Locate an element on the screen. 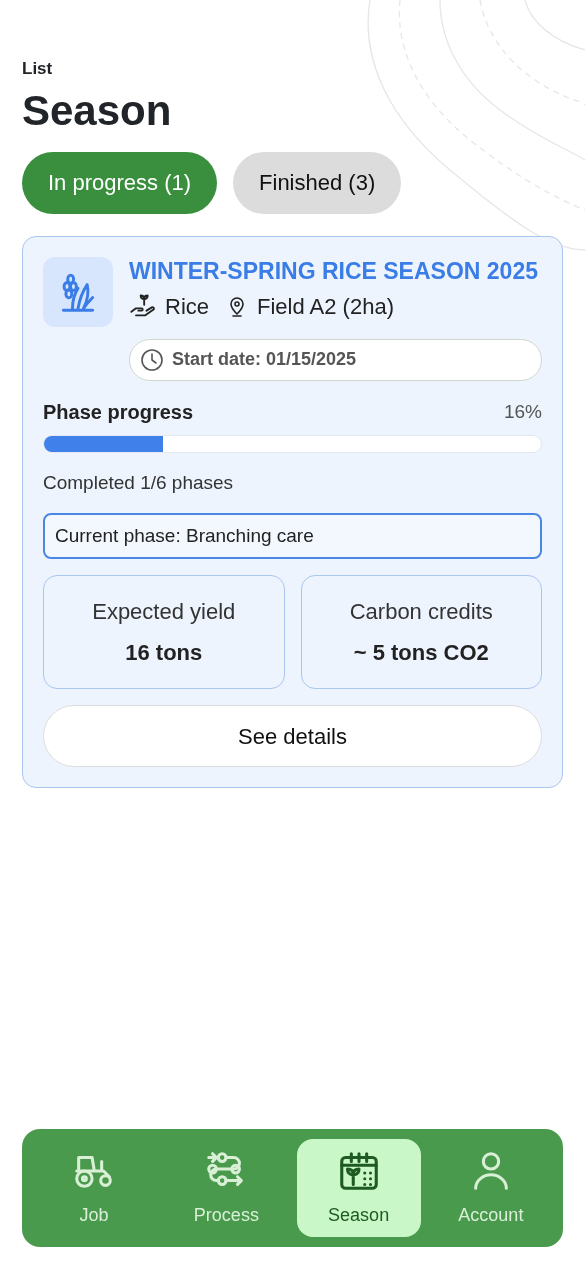 This screenshot has width=585, height=1266. progress-label: Phase progress is located at coordinates (118, 412).